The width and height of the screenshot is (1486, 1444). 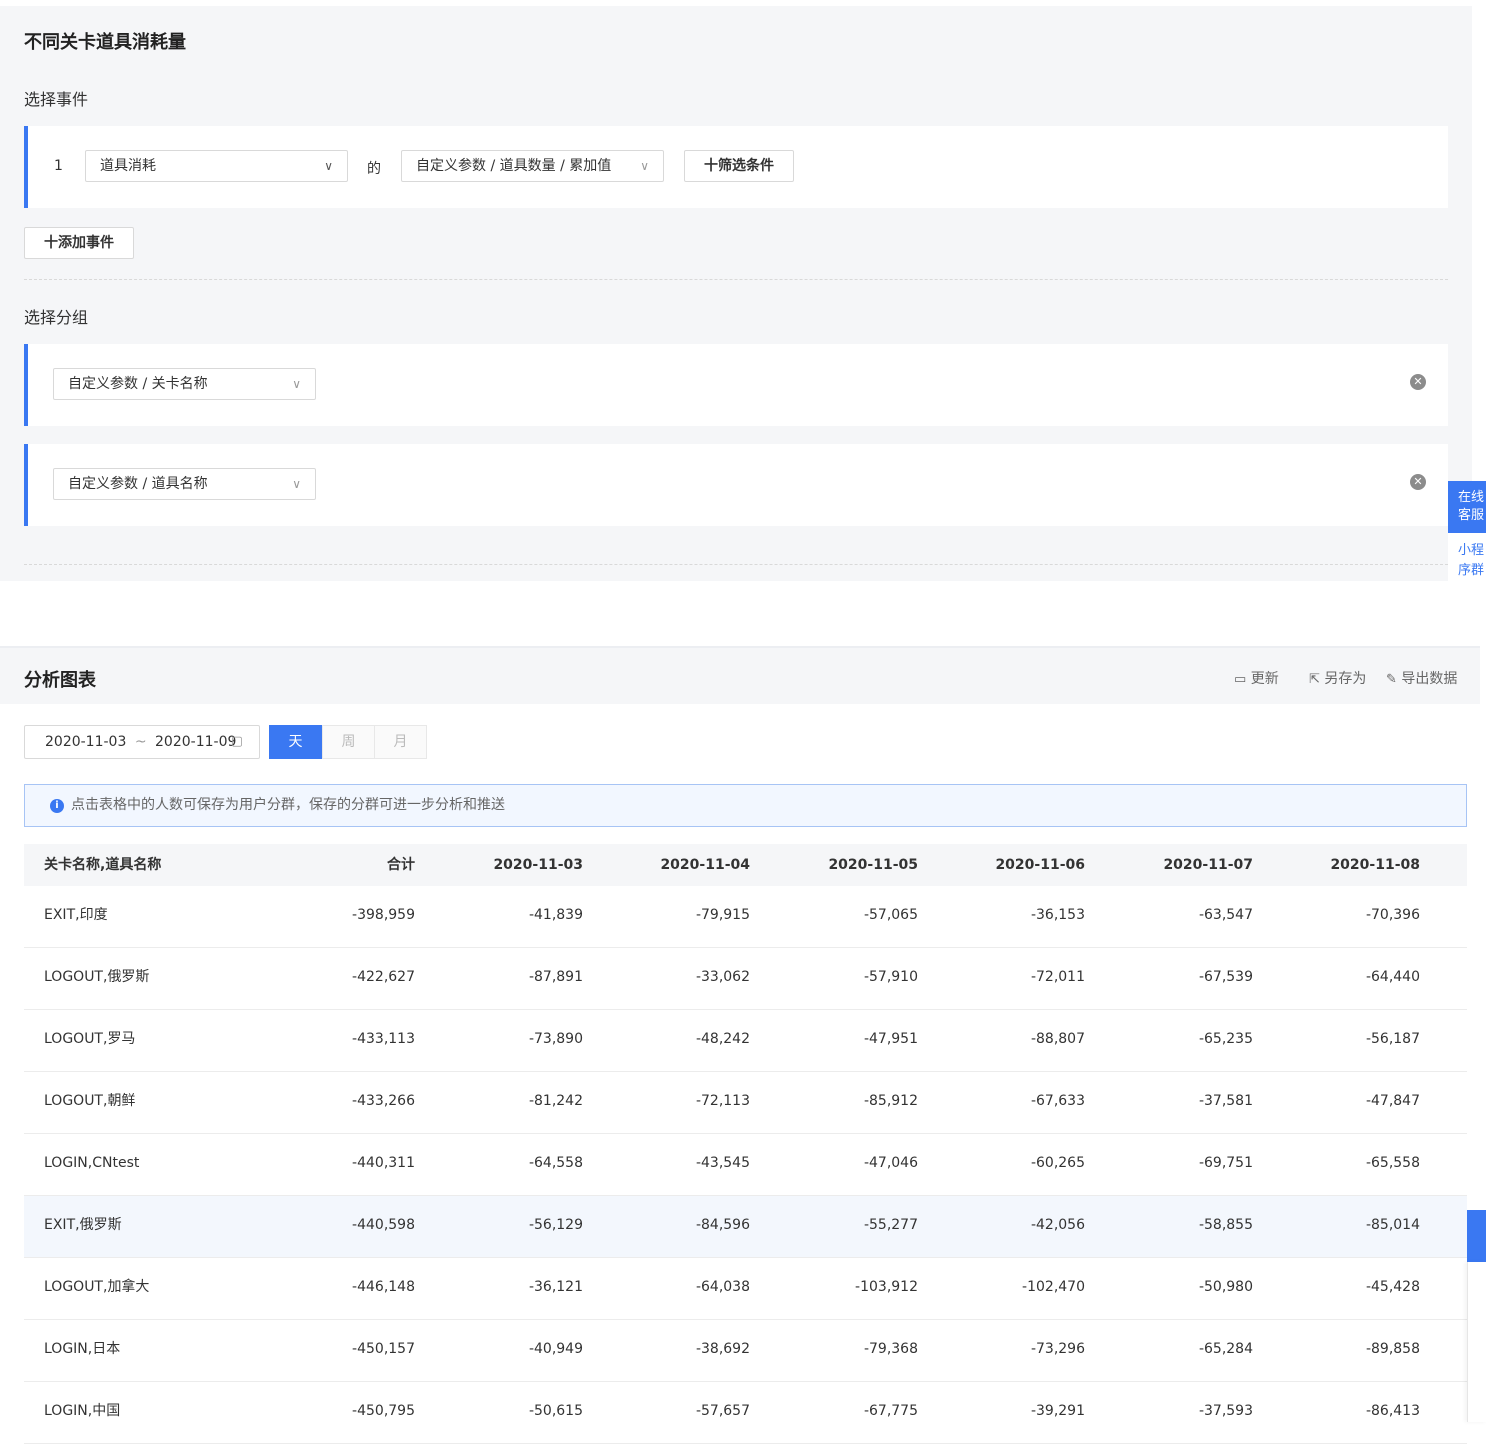 I want to click on table-cell: -103,912, so click(x=848, y=1287).